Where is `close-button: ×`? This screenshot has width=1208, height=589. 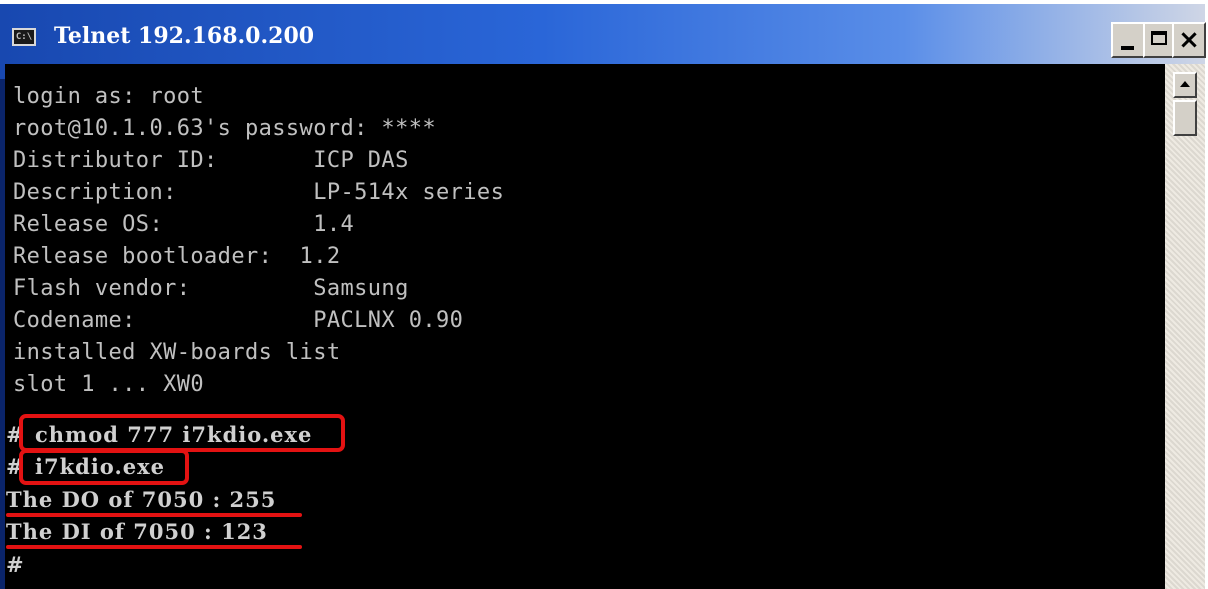 close-button: × is located at coordinates (1189, 40).